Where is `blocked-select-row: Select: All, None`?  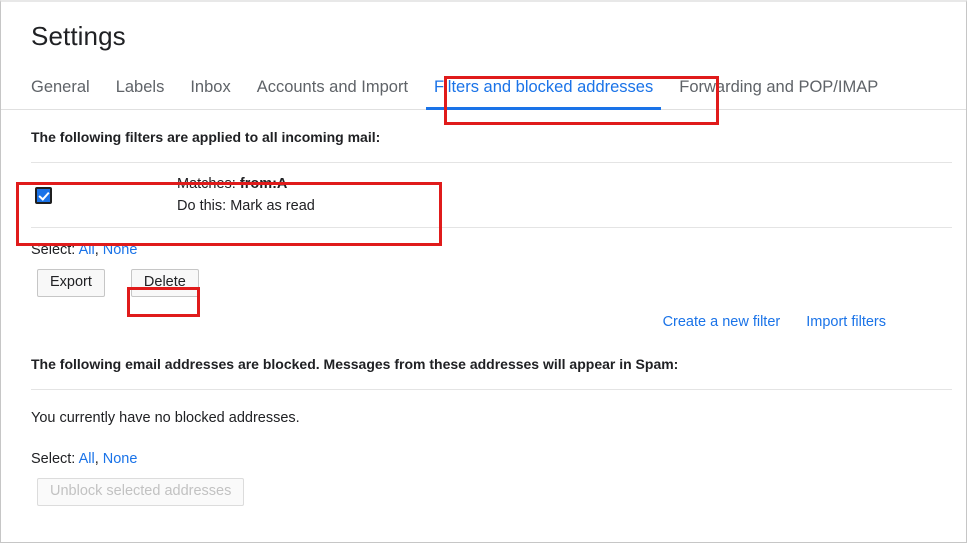 blocked-select-row: Select: All, None is located at coordinates (483, 448).